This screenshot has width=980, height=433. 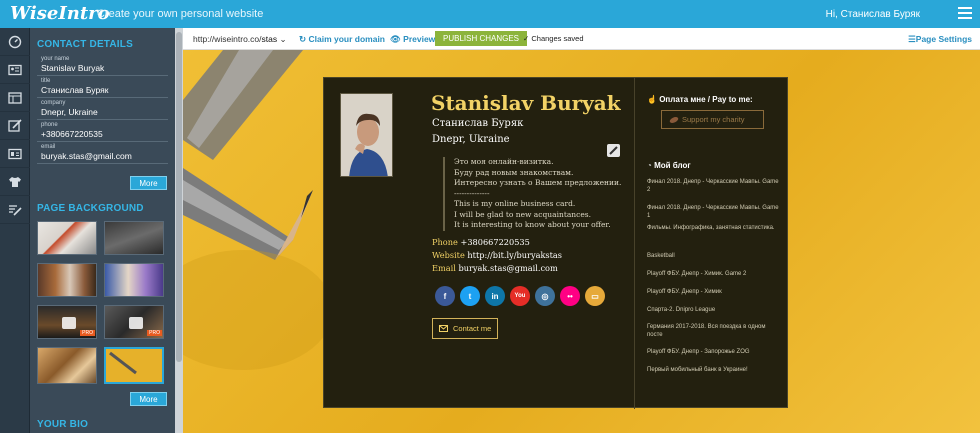 What do you see at coordinates (714, 292) in the screenshot?
I see `blog-item: Playoff ФБУ. Днепр - Химик` at bounding box center [714, 292].